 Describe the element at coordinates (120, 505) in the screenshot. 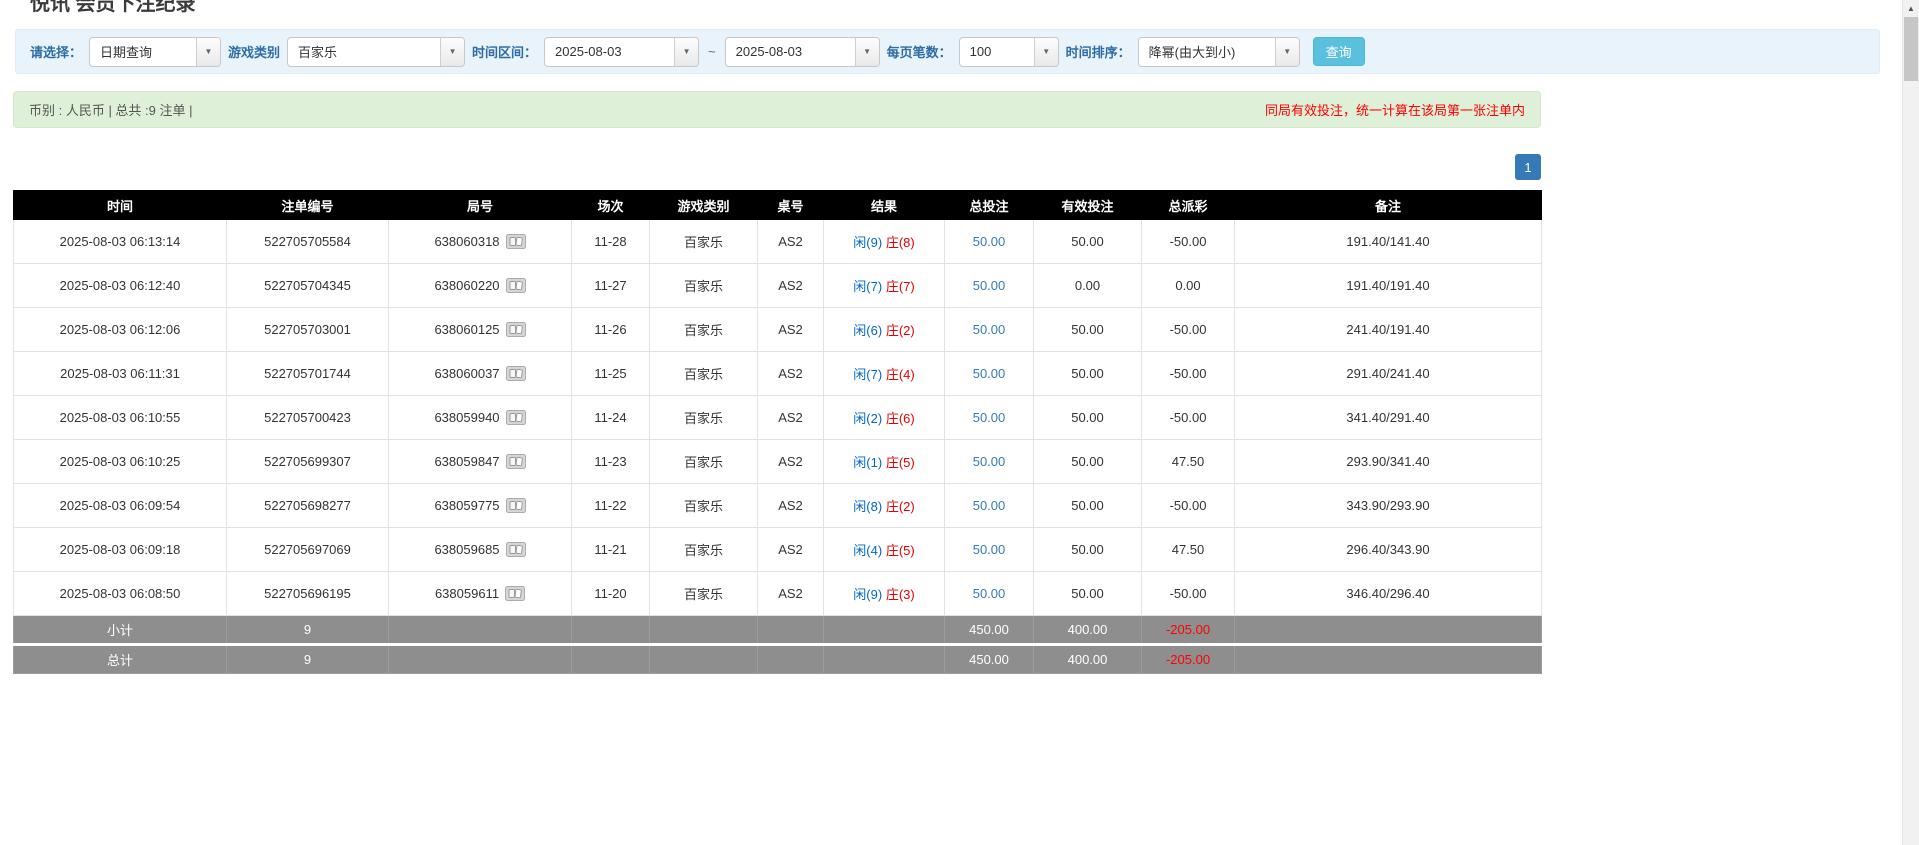

I see `cell-time: 2025-08-03 06:09:54` at that location.